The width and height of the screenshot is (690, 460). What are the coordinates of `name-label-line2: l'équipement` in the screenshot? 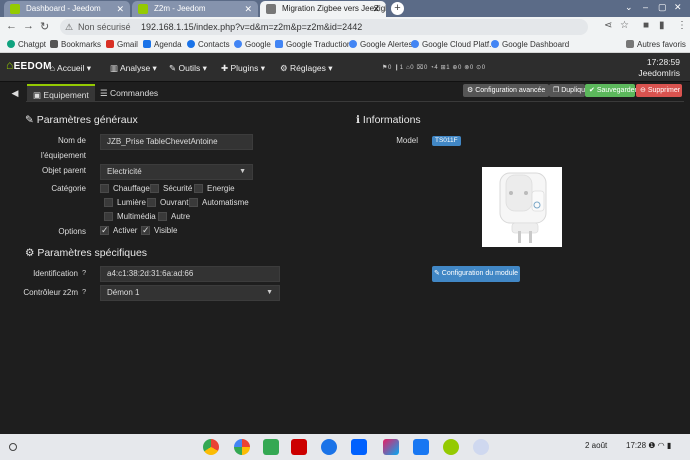 It's located at (63, 155).